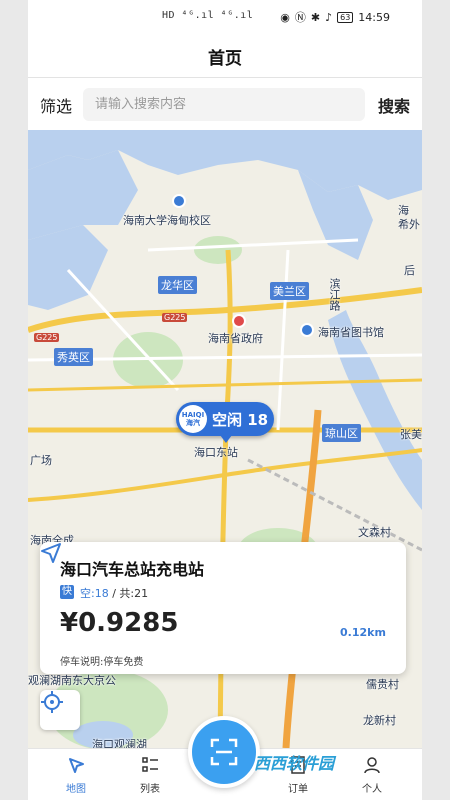  Describe the element at coordinates (208, 15) in the screenshot. I see `signal-icons: HD ⁴ᴳ.ıl ⁴ᴳ.ıl` at that location.